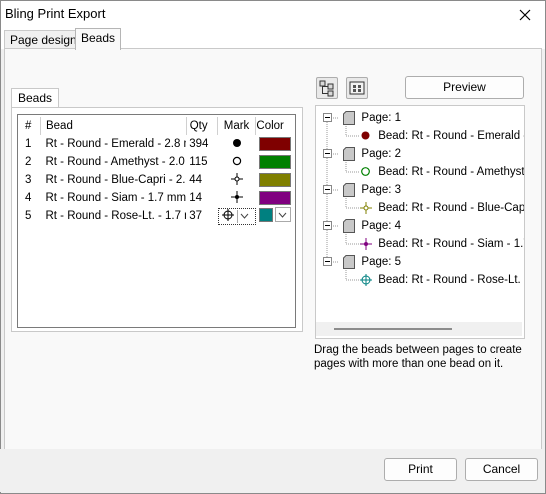  I want to click on tree-node-bead: Bead: Rt - Round - Siam - 1.7 m, so click(442, 244).